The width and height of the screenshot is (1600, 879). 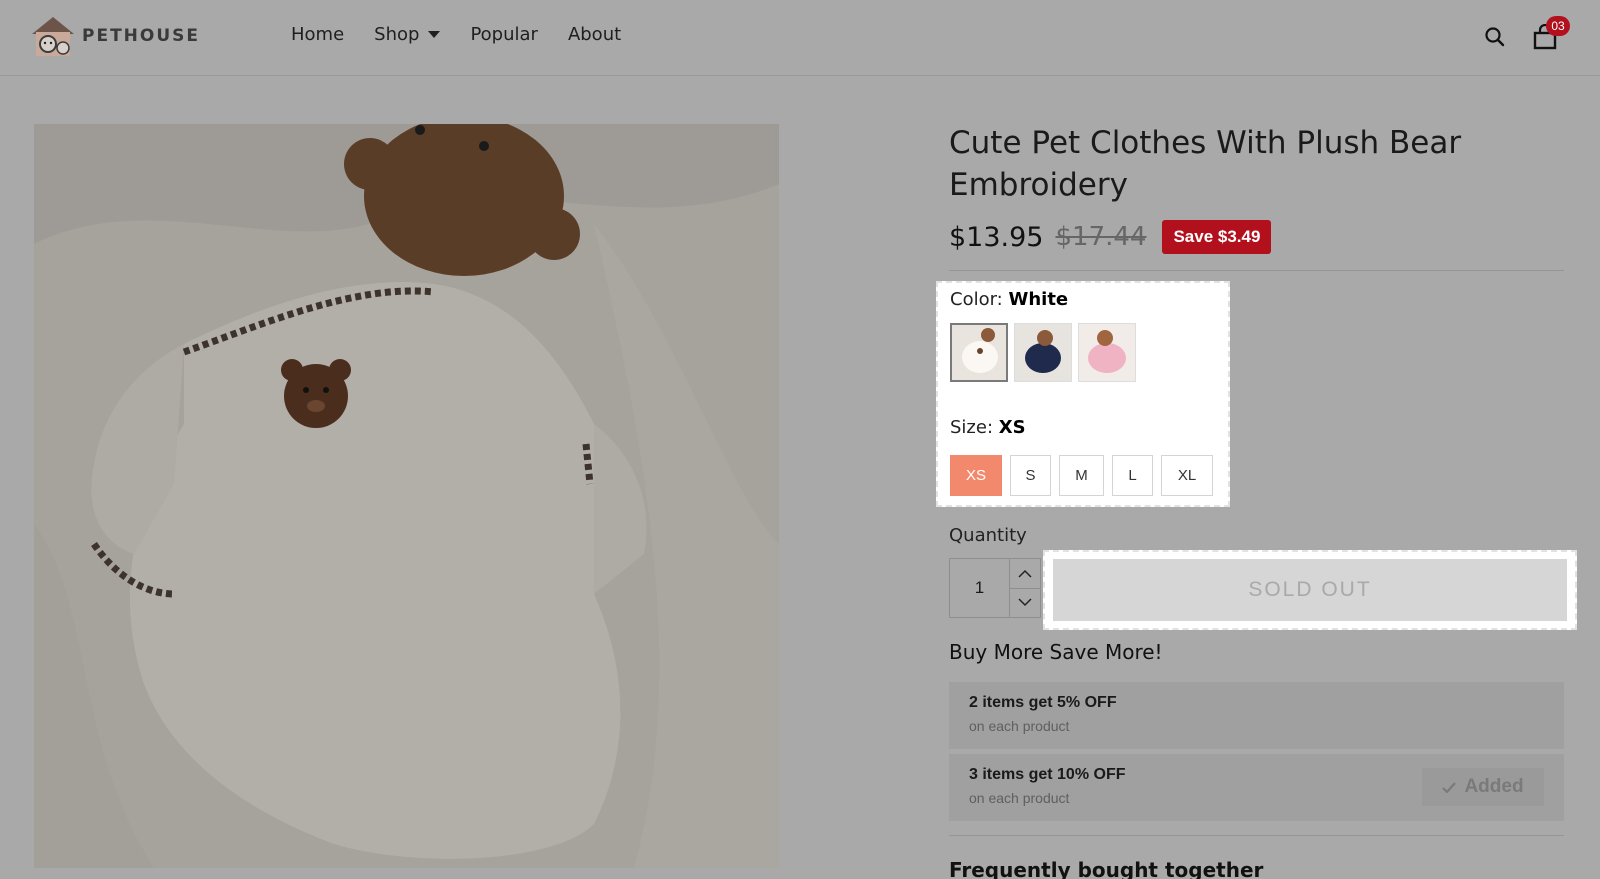 I want to click on size-m-button: M, so click(x=1081, y=475).